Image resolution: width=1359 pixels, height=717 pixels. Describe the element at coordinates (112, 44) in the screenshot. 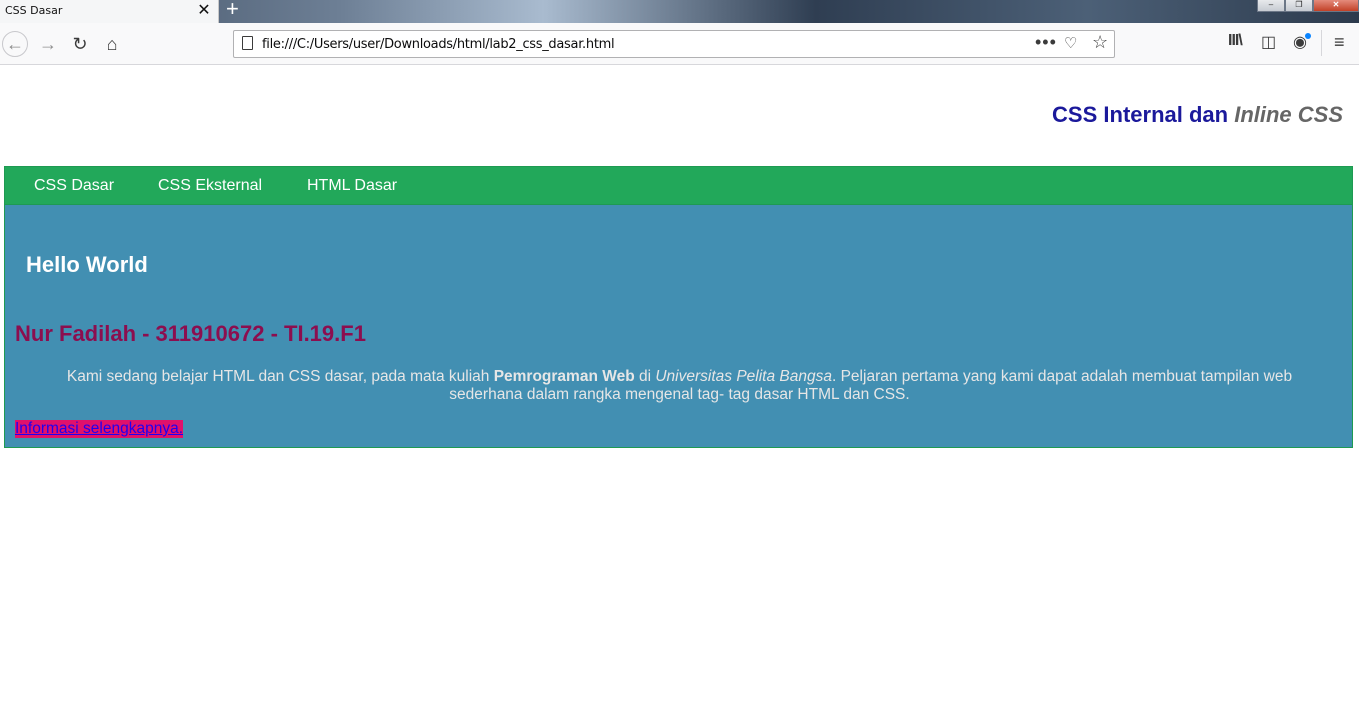

I see `home-icon: ⌂` at that location.